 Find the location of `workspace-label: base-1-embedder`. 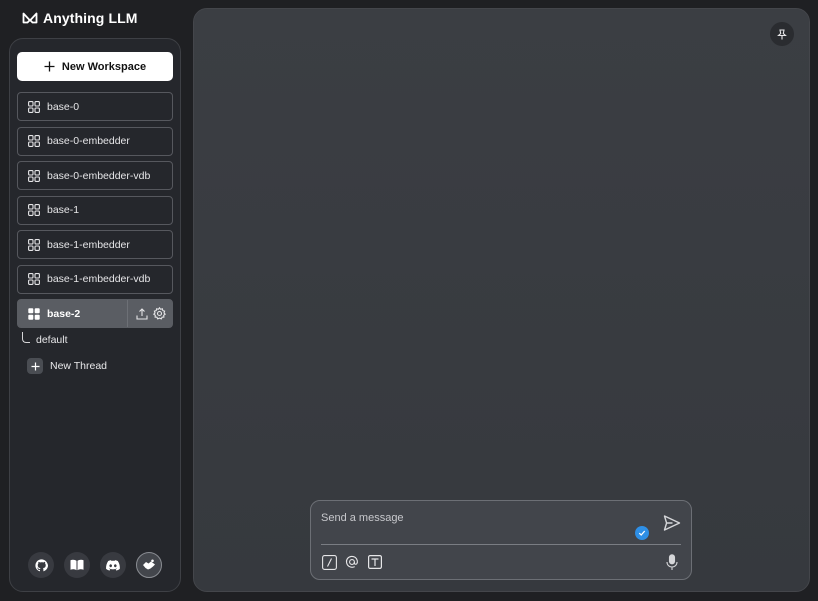

workspace-label: base-1-embedder is located at coordinates (88, 244).